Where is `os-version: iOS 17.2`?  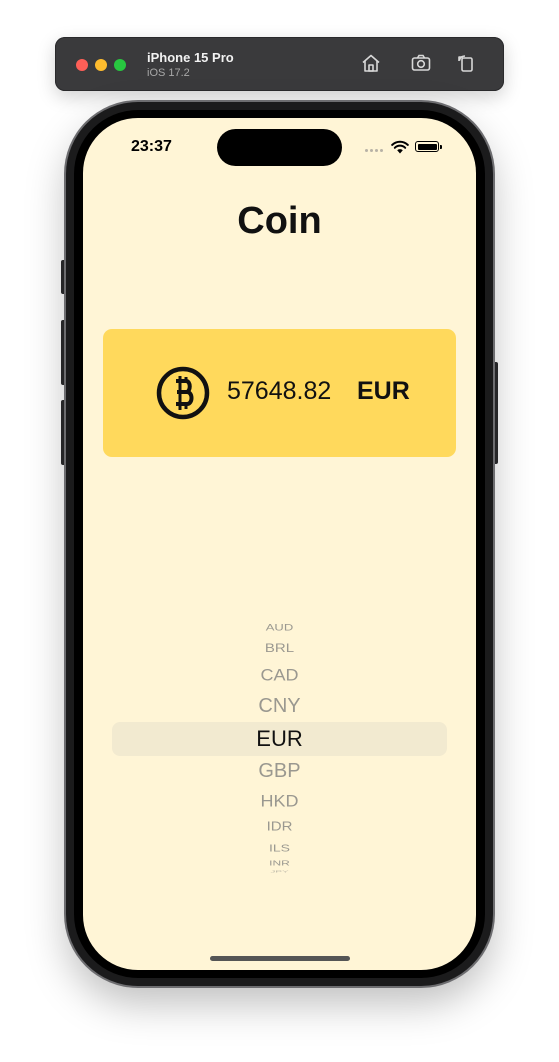
os-version: iOS 17.2 is located at coordinates (168, 73).